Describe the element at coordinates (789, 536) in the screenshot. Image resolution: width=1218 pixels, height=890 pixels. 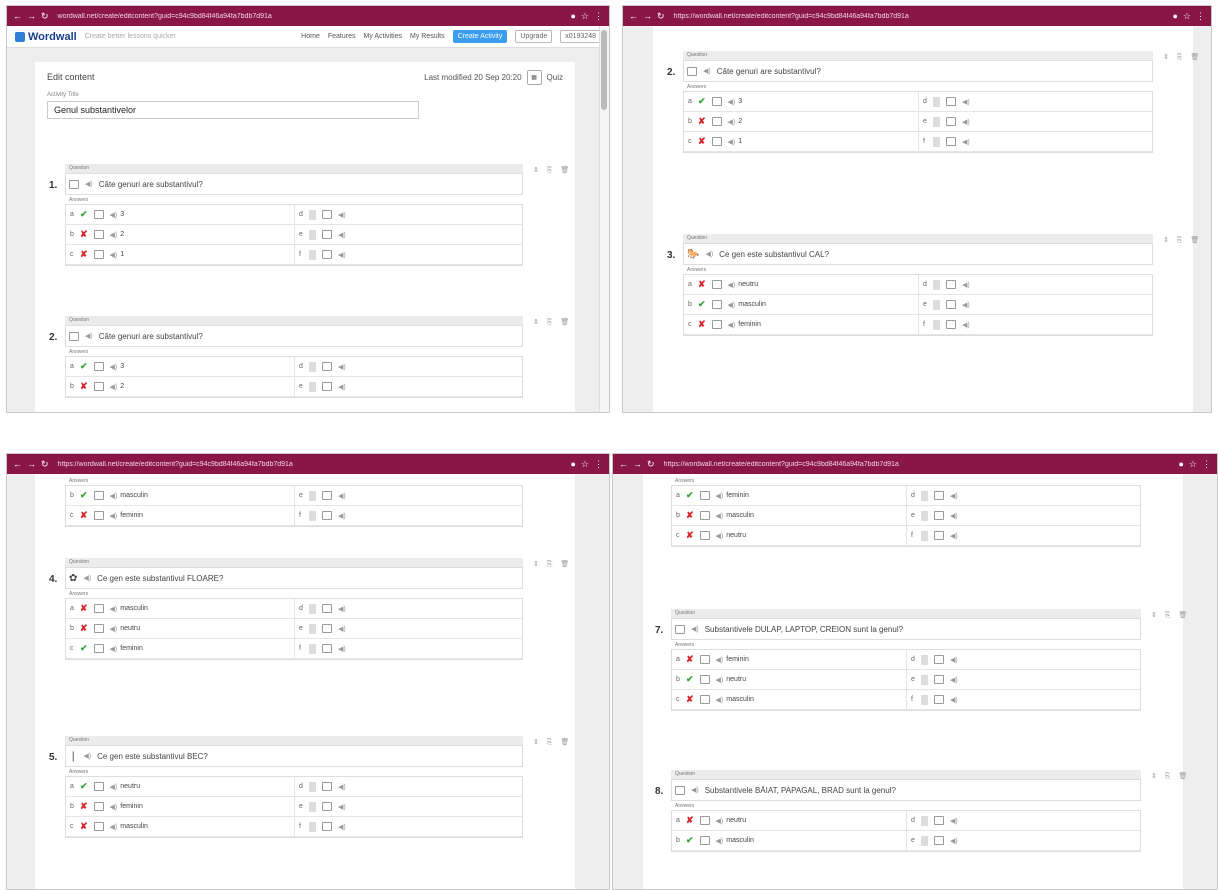
I see `answer-option: c ✘ ◀) neutru` at that location.